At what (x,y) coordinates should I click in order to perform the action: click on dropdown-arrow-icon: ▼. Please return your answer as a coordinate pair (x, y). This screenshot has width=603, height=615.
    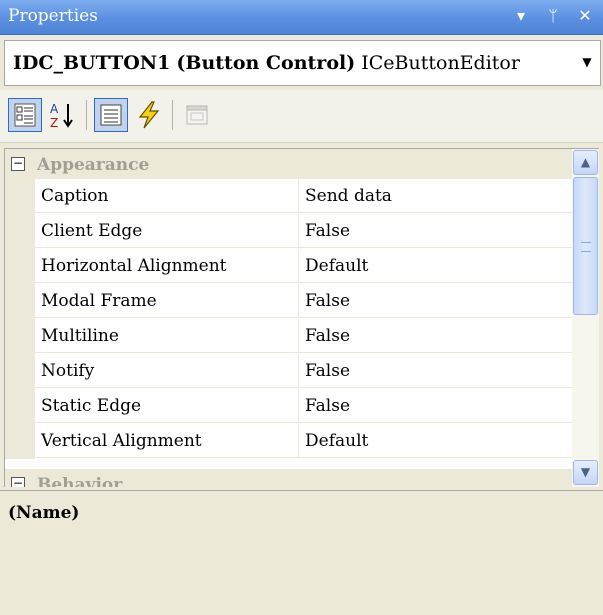
    Looking at the image, I should click on (587, 62).